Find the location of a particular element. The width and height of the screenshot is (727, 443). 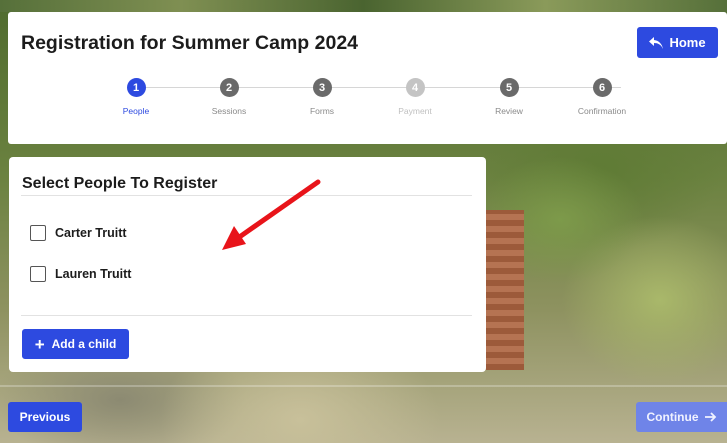

step-number: 6 is located at coordinates (602, 87).